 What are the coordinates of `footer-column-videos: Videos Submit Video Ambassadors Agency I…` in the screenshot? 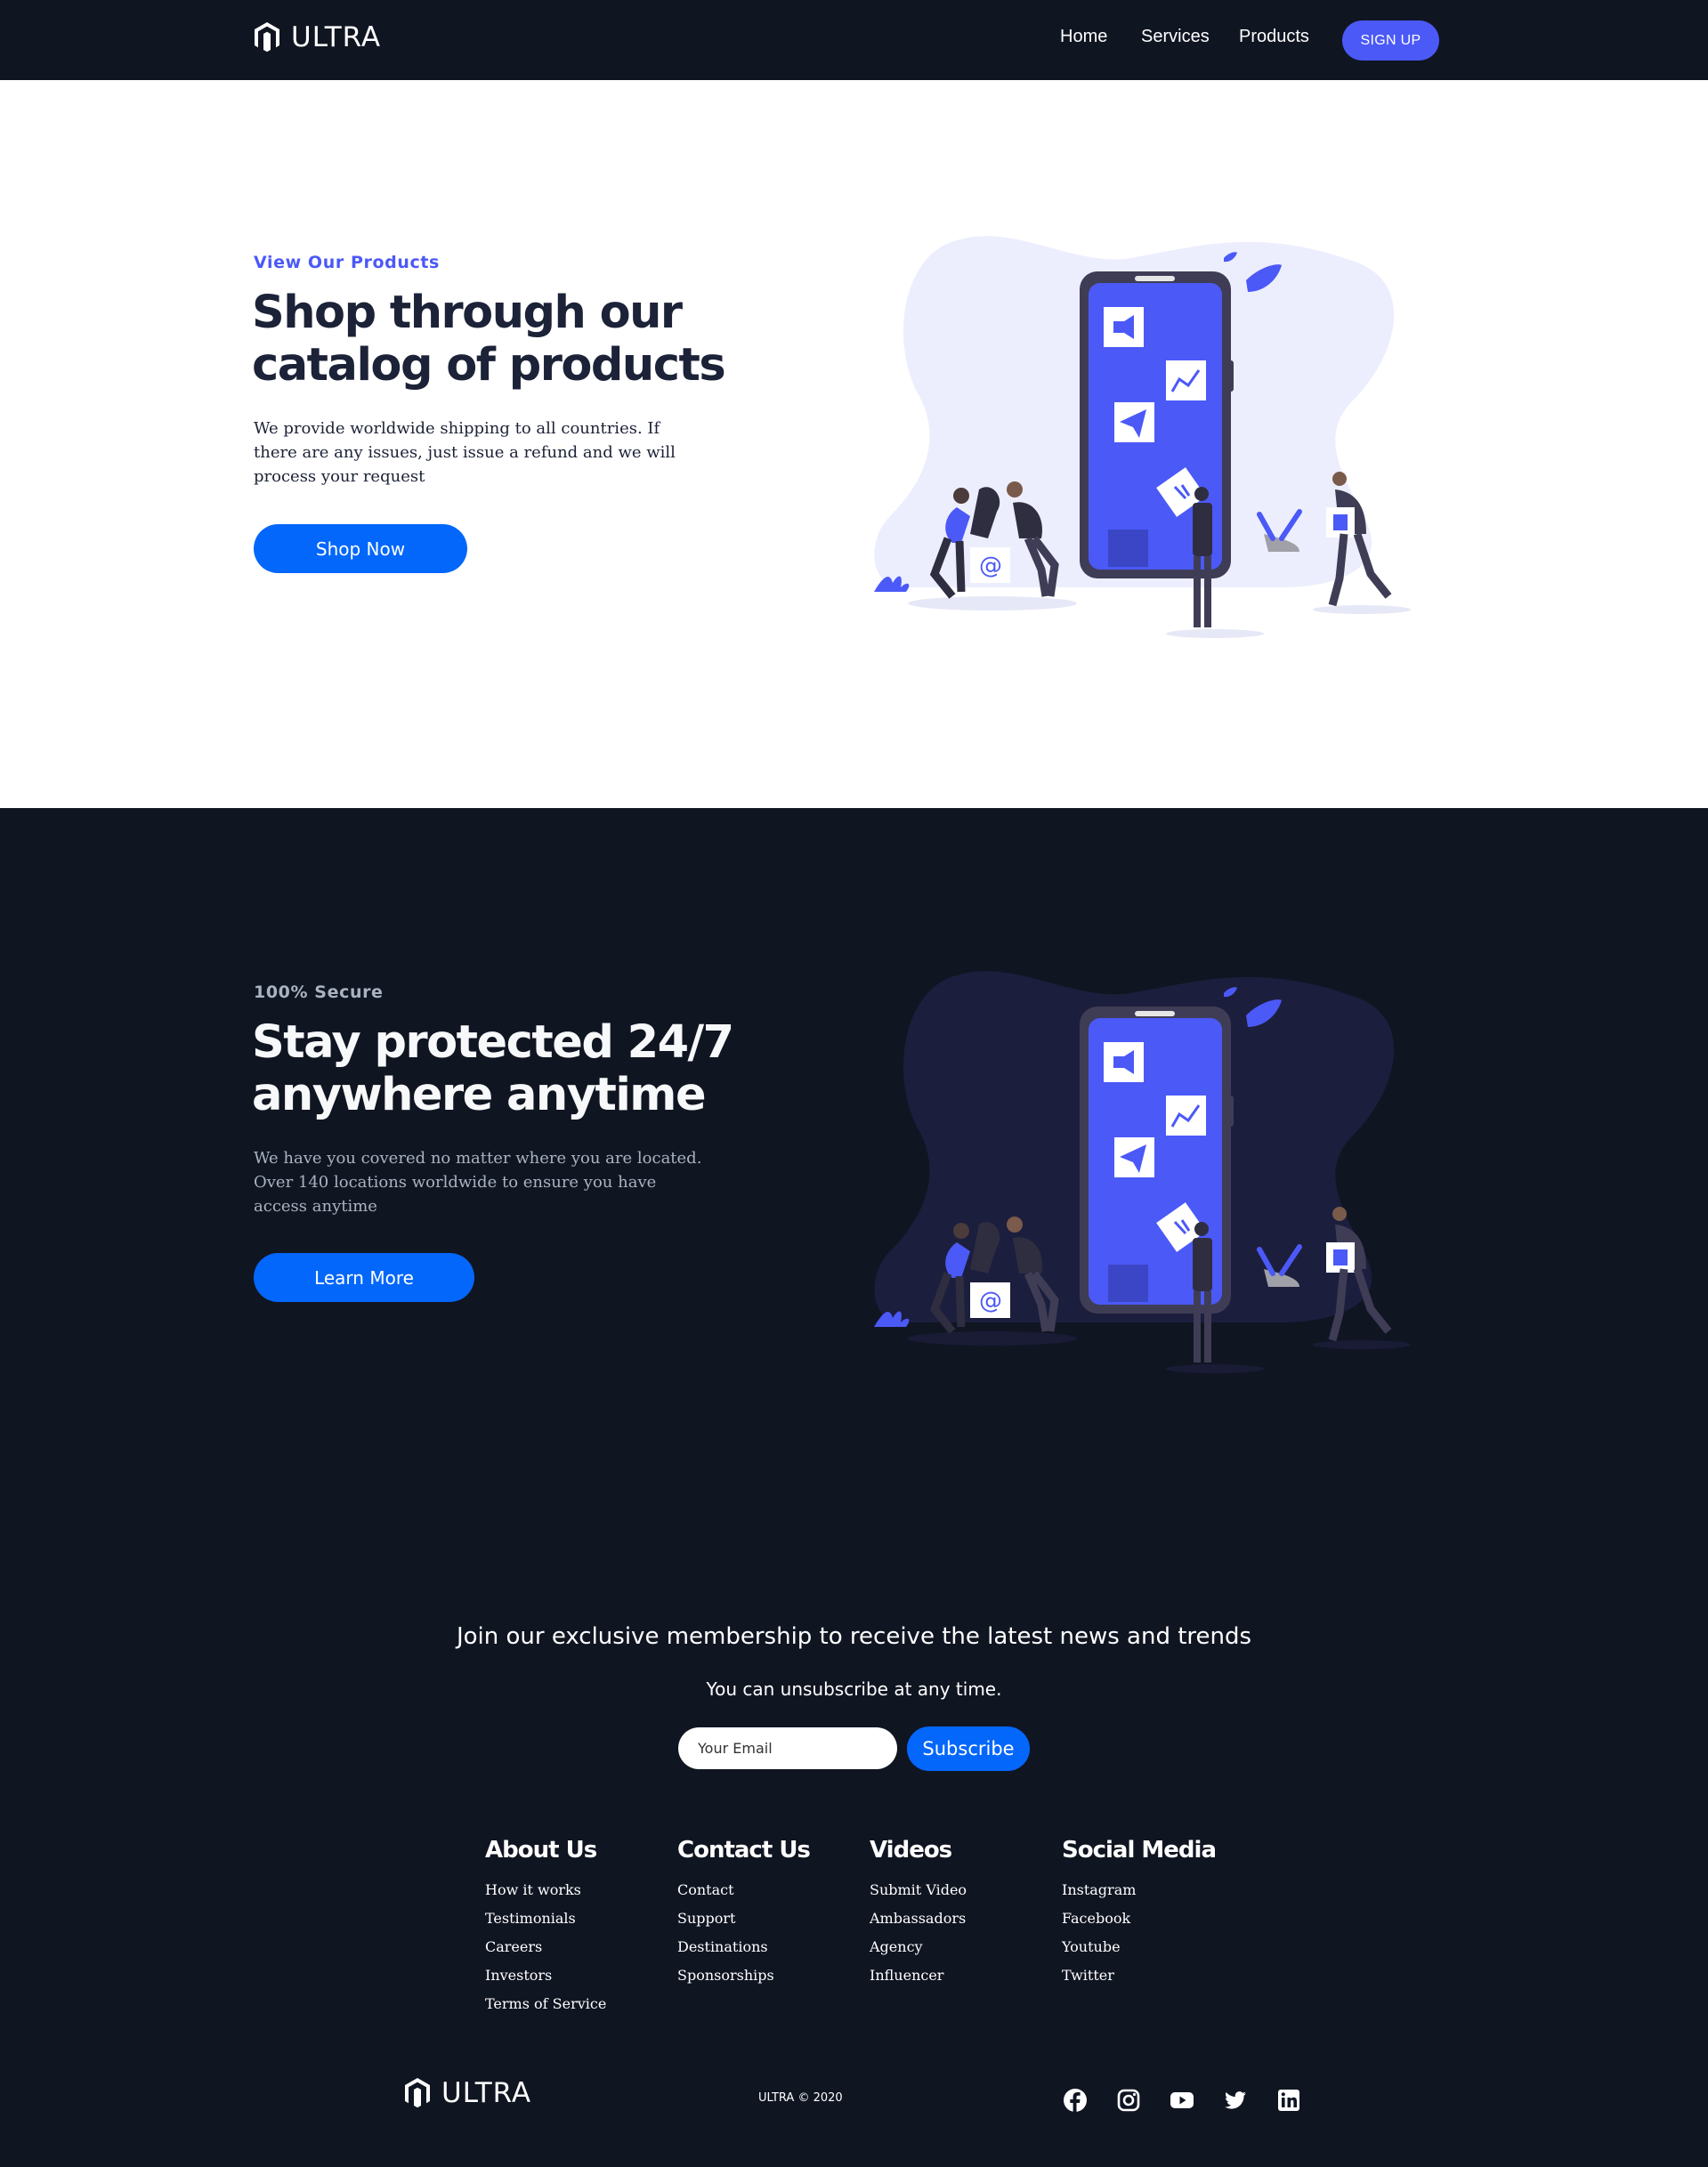 It's located at (919, 1913).